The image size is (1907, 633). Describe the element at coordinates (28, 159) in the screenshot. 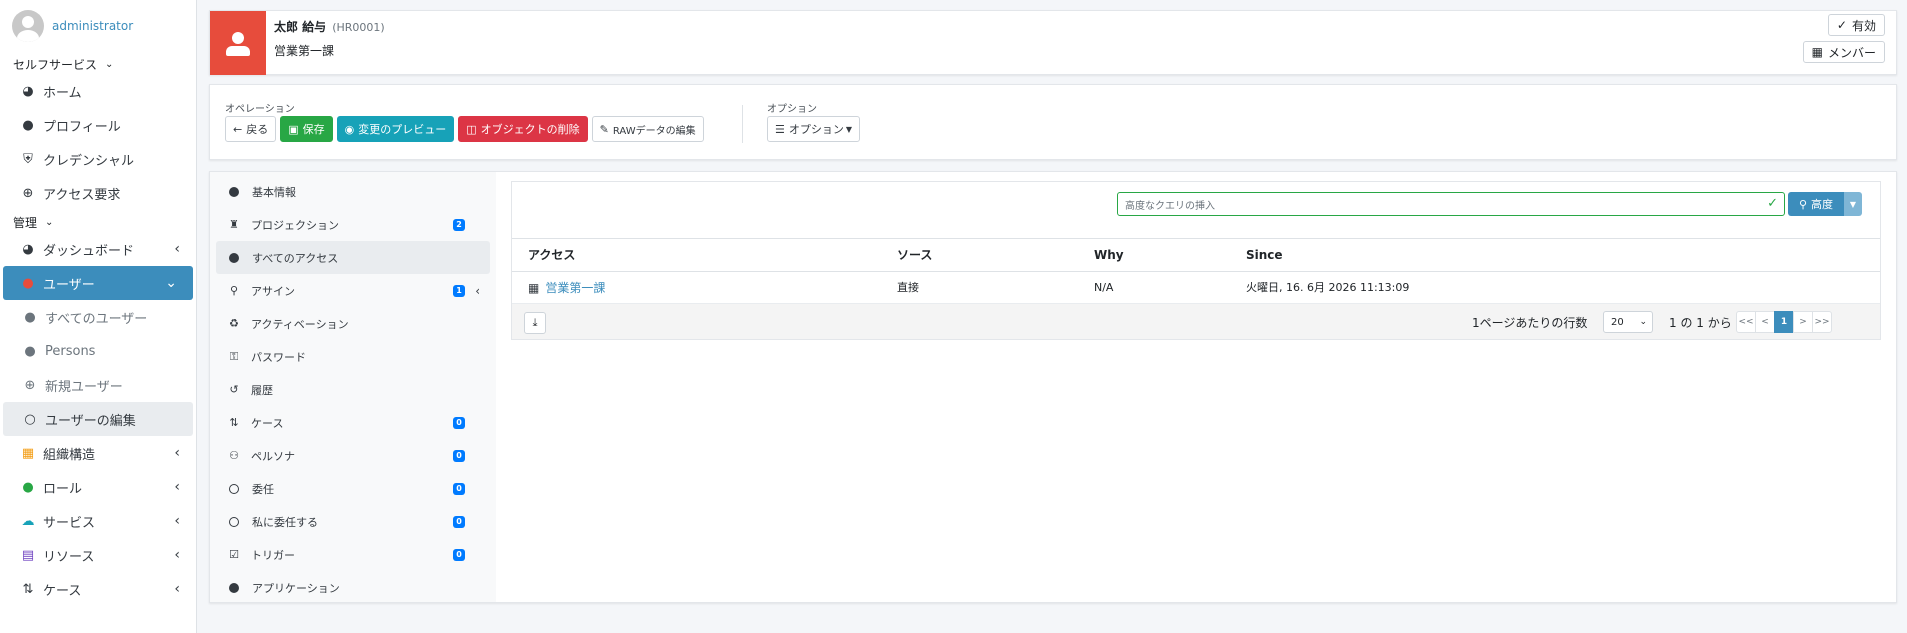

I see `shield-icon: ⛨` at that location.